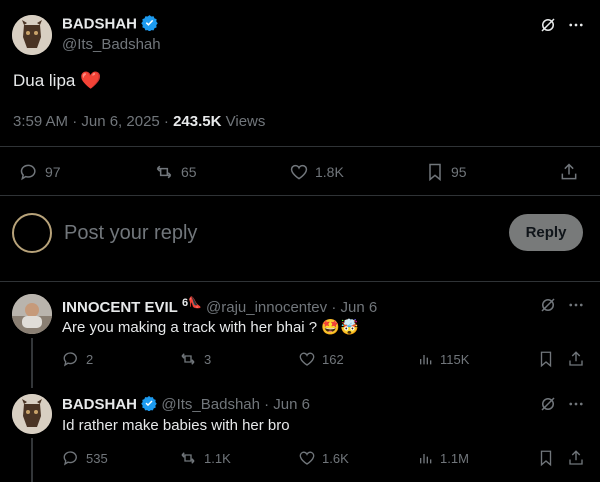  I want to click on tweet-meta: 3:59 AM · Jun 6, 2025 · 243.5K Views, so click(139, 121).